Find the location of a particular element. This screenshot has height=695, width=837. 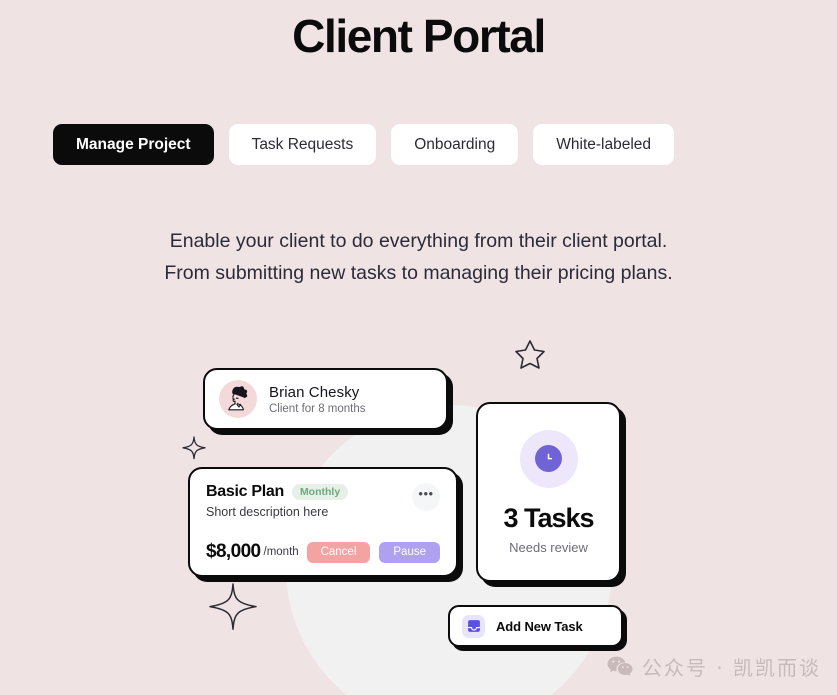

tab-label: White-labeled is located at coordinates (604, 144).